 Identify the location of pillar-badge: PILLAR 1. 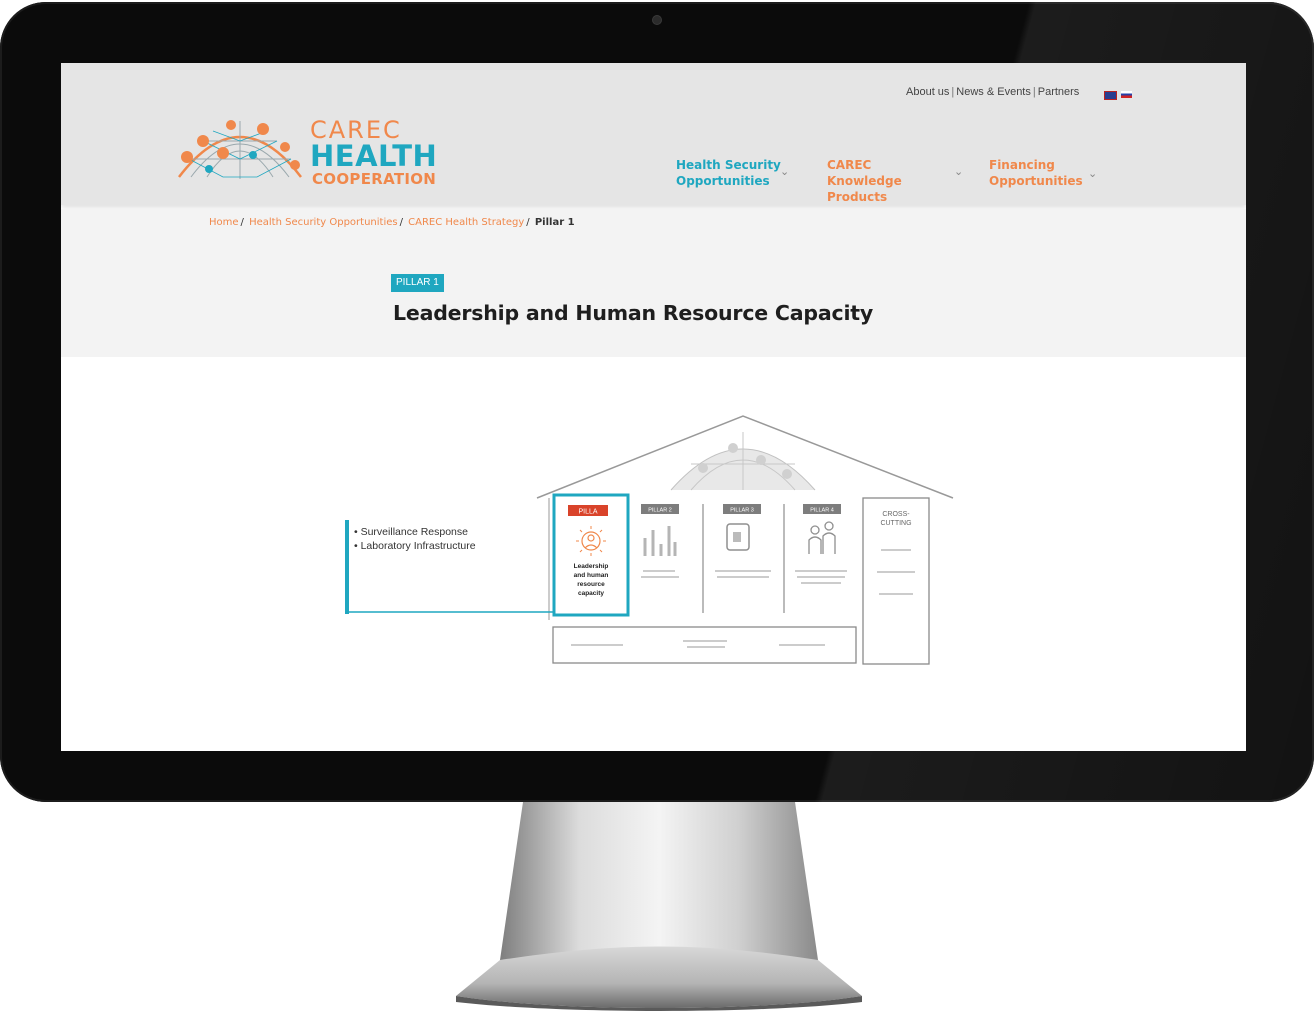
(417, 283).